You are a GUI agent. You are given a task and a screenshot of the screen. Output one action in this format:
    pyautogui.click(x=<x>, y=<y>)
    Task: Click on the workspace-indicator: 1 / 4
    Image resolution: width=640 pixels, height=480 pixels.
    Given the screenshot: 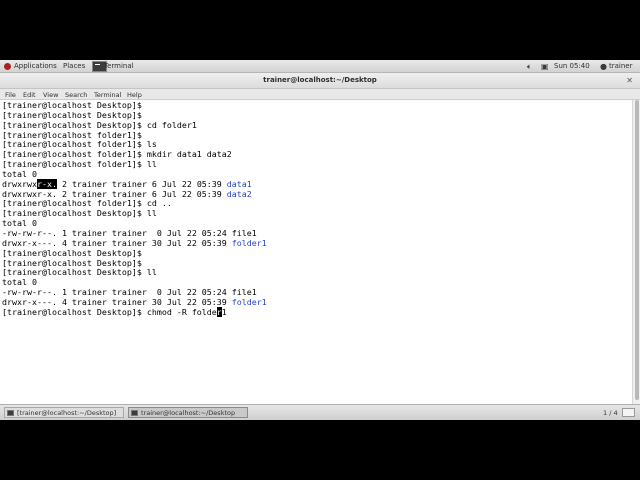 What is the action you would take?
    pyautogui.click(x=610, y=413)
    